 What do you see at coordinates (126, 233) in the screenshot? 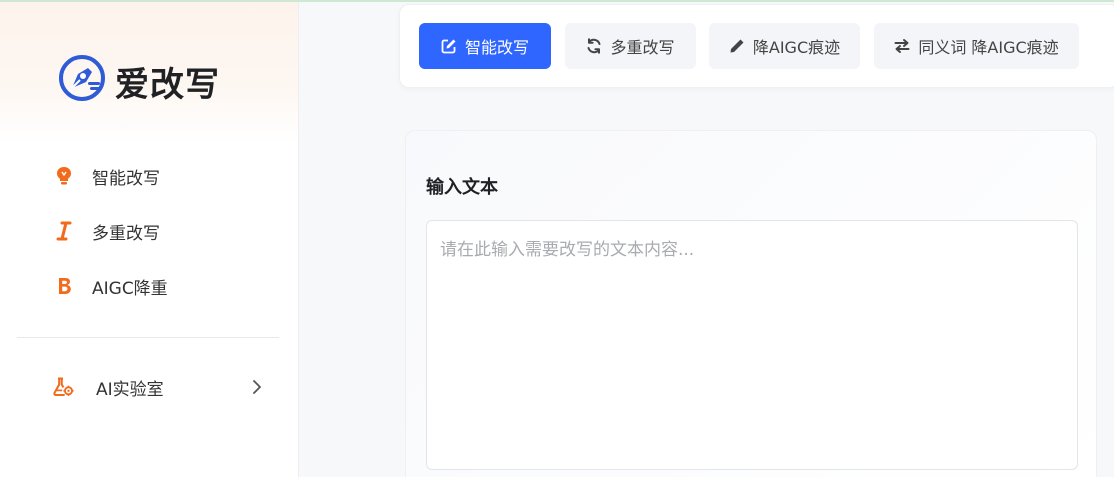
I see `sidebar-item-label: 多重改写` at bounding box center [126, 233].